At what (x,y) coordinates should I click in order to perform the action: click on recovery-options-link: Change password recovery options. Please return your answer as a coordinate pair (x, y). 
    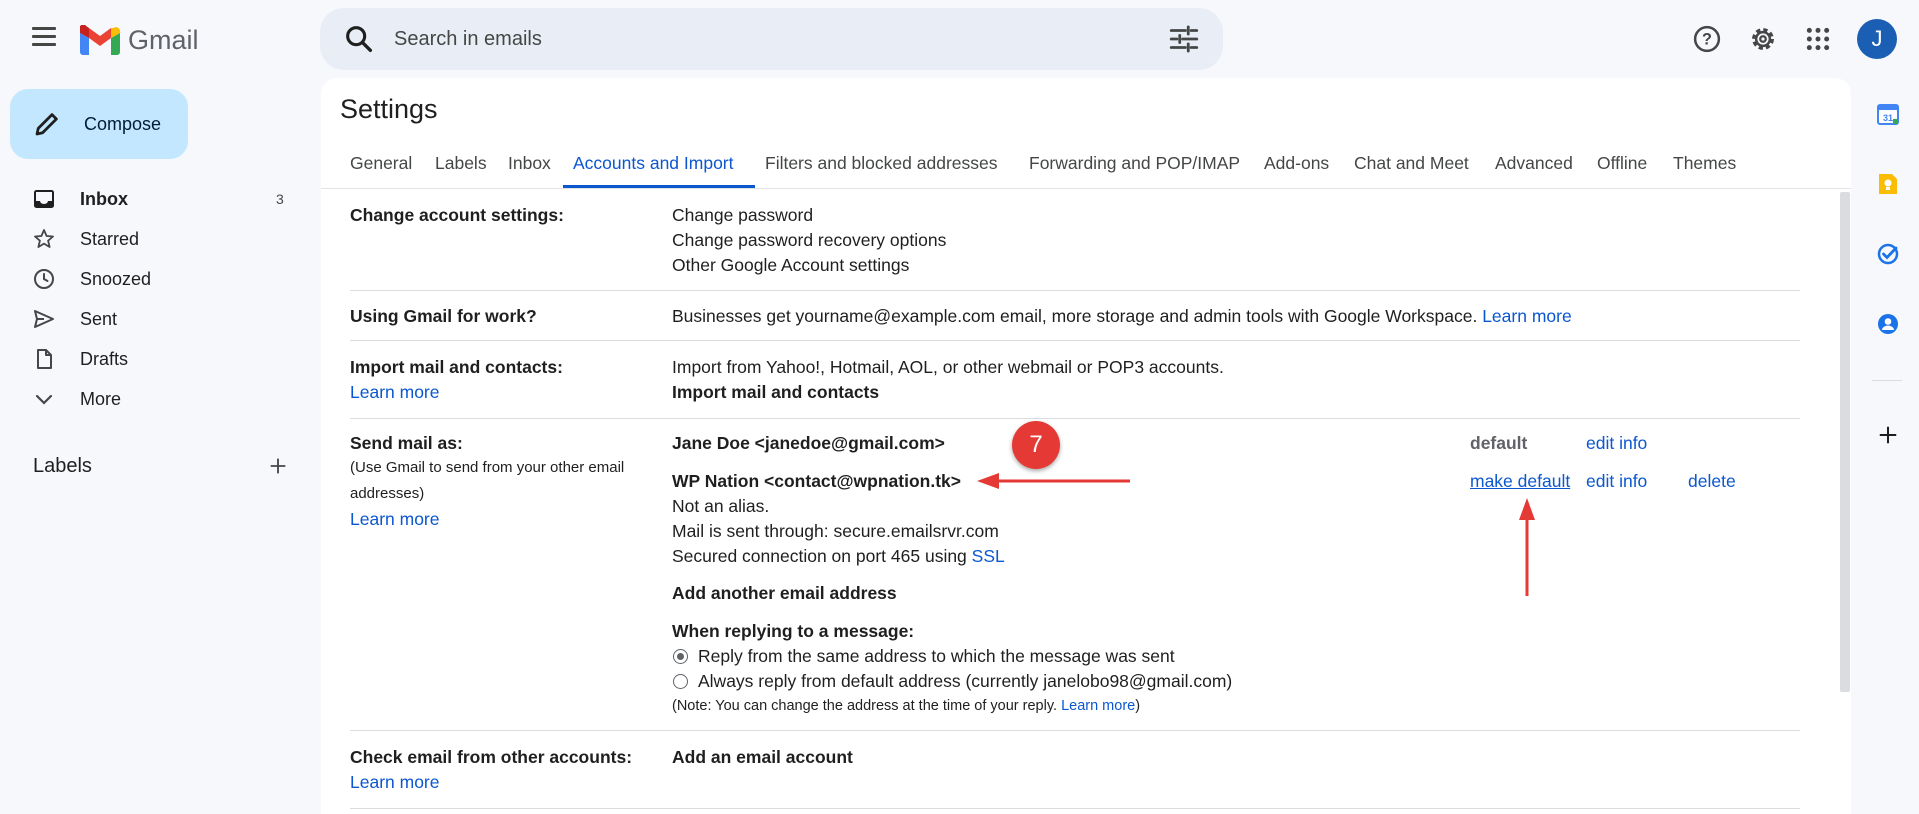
    Looking at the image, I should click on (809, 240).